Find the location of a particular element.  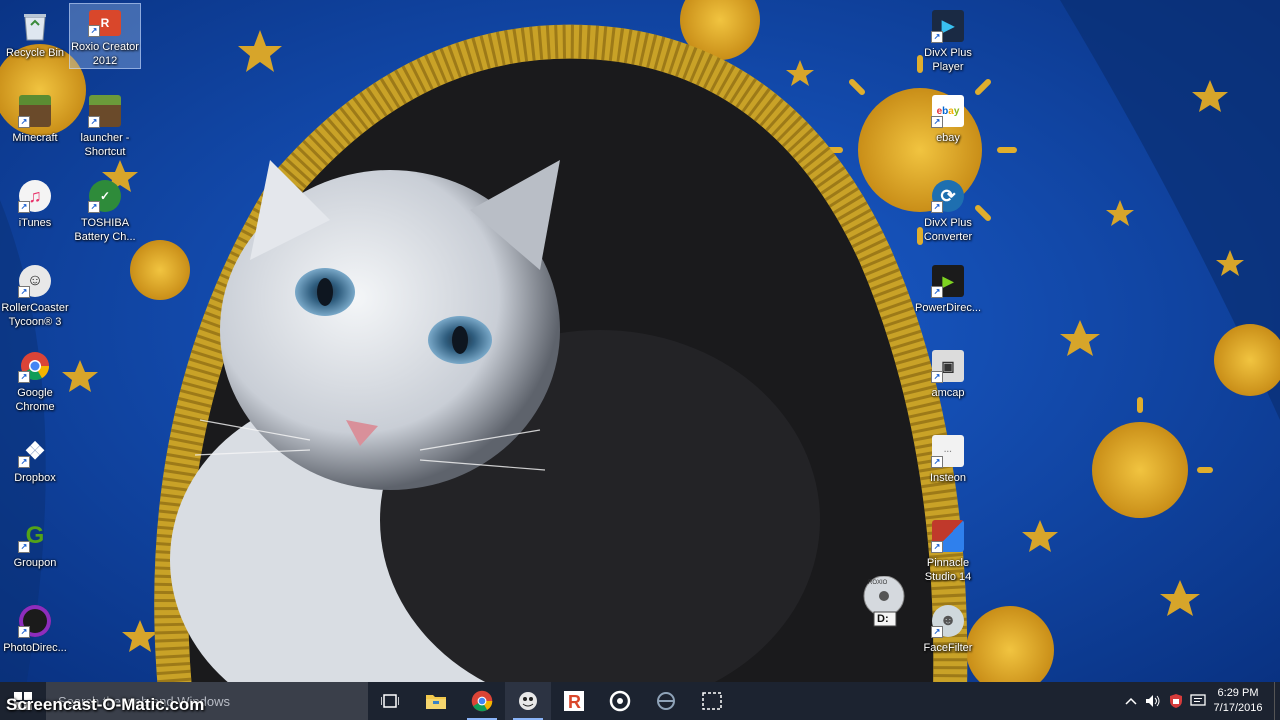

itunes-icon: ♫ ↗ is located at coordinates (34, 196).